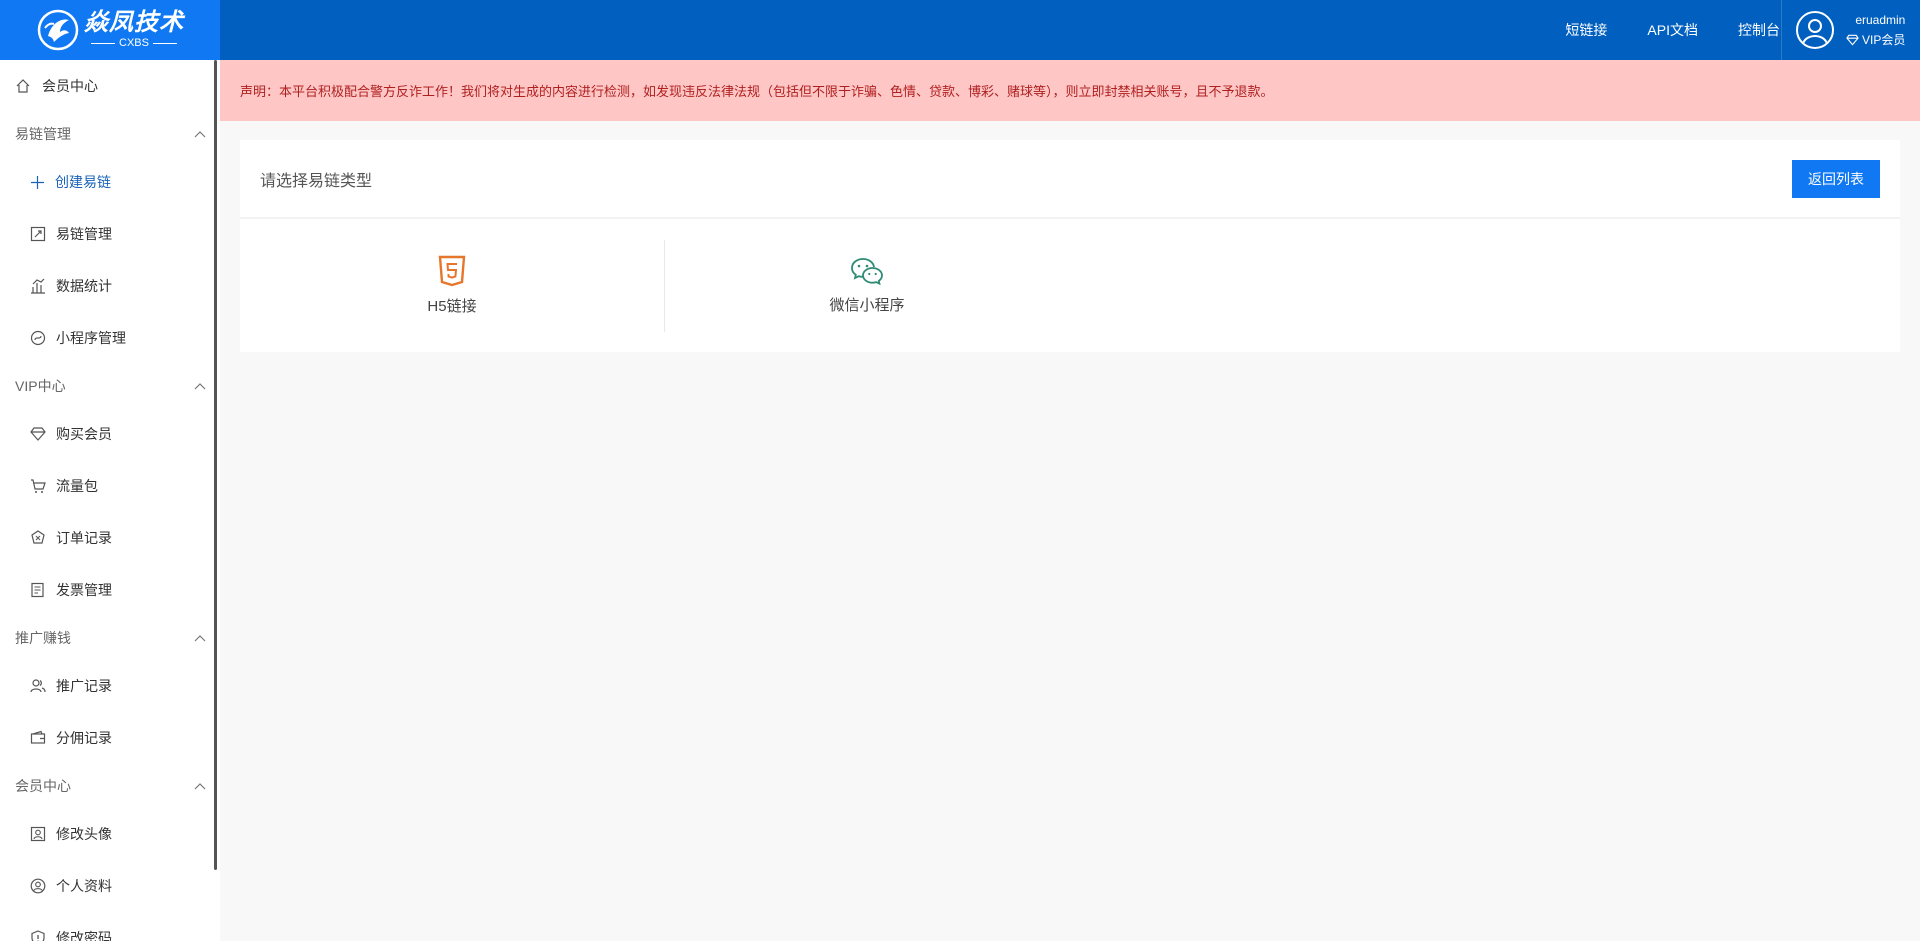 This screenshot has height=941, width=1920. What do you see at coordinates (40, 386) in the screenshot?
I see `sidebar-group-label: VIP中心` at bounding box center [40, 386].